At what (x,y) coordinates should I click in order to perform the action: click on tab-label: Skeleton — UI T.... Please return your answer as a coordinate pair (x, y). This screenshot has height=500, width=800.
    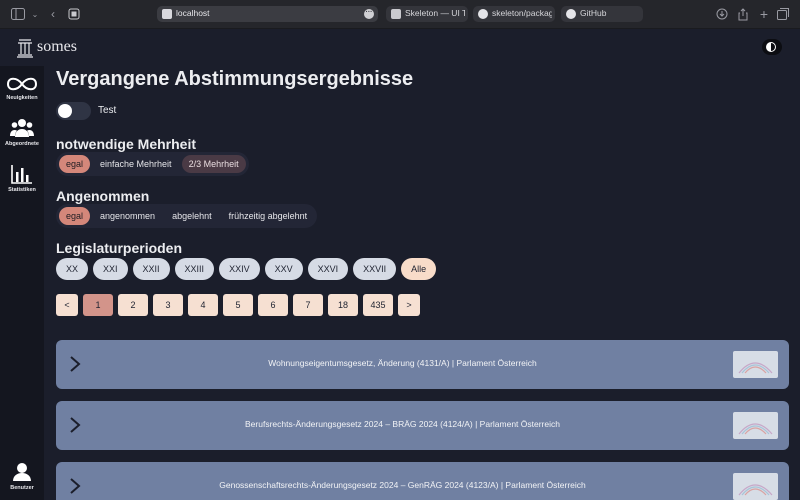
    Looking at the image, I should click on (435, 13).